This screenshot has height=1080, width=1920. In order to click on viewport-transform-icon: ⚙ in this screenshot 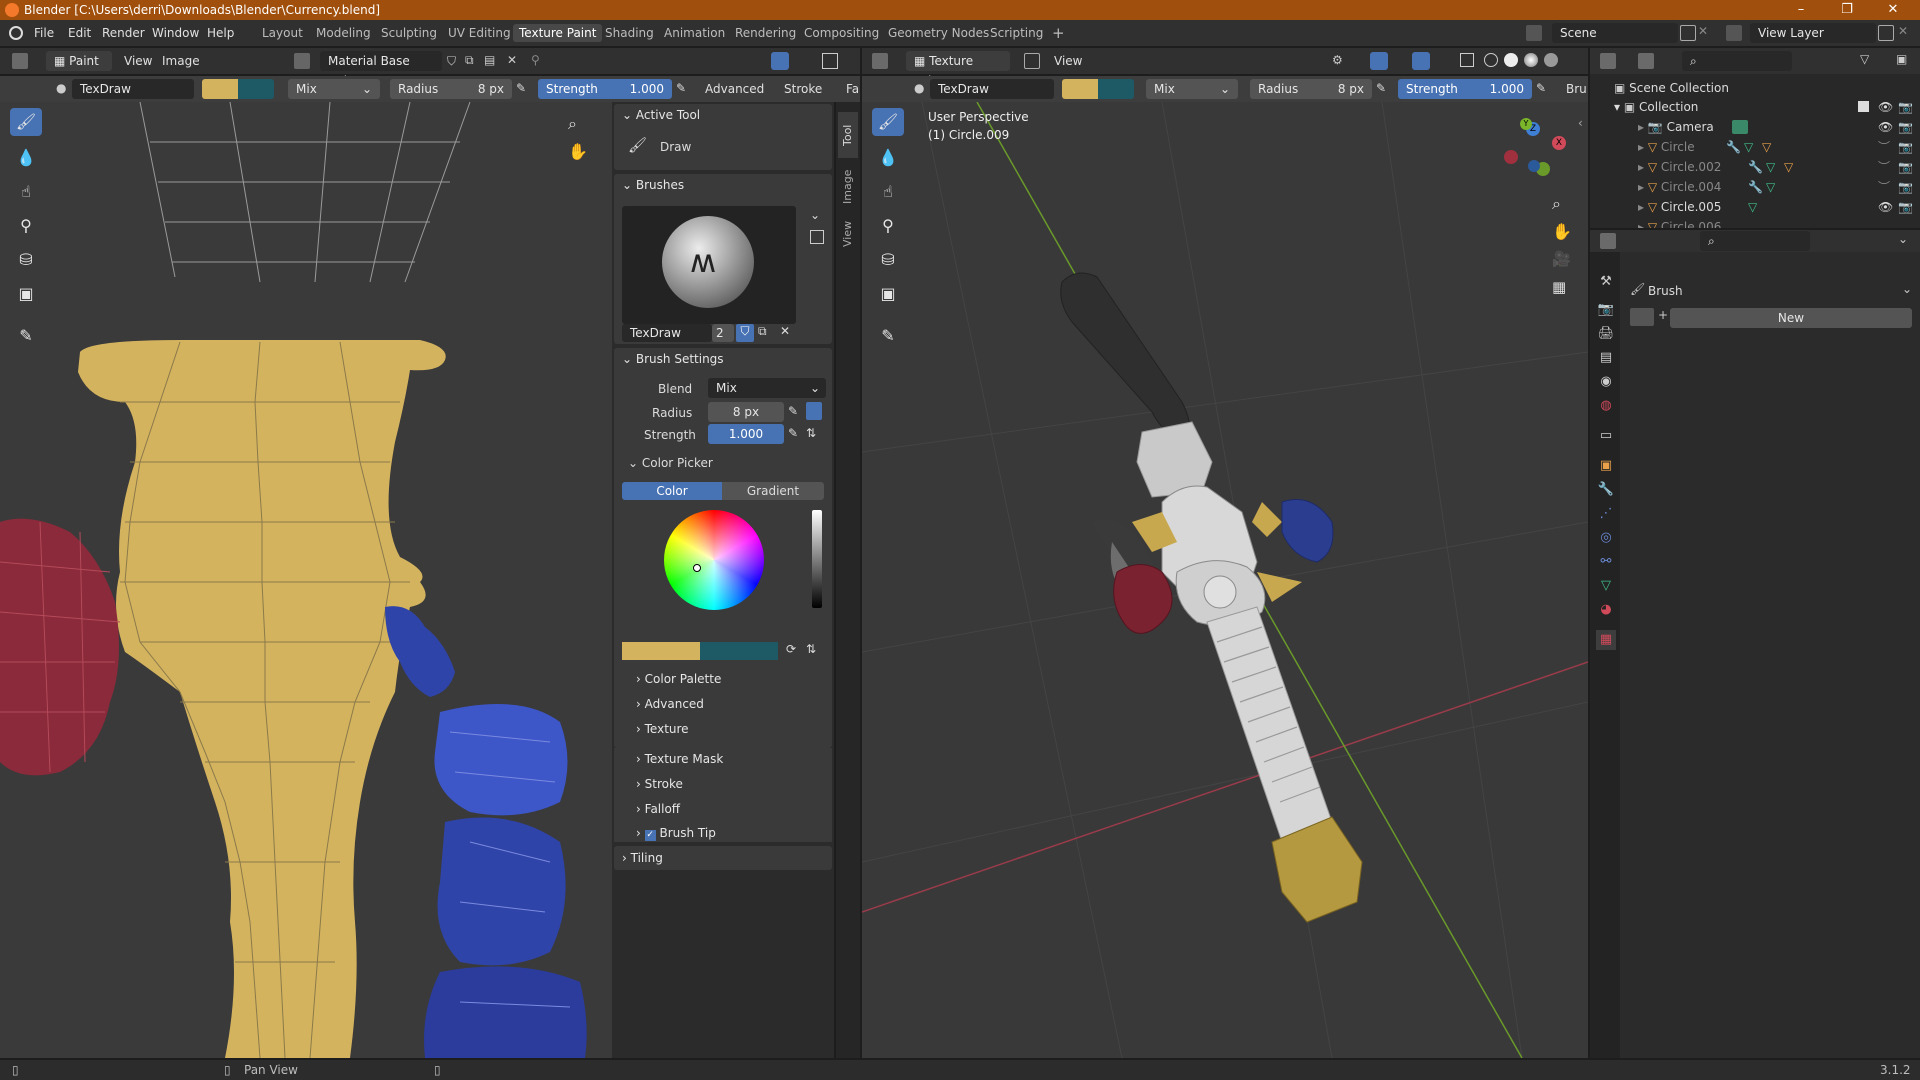, I will do `click(1337, 60)`.